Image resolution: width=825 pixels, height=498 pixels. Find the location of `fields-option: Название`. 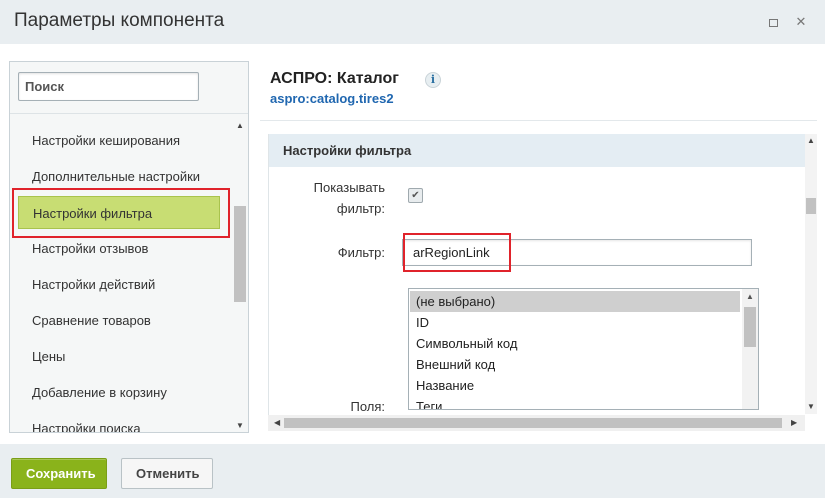

fields-option: Название is located at coordinates (575, 385).